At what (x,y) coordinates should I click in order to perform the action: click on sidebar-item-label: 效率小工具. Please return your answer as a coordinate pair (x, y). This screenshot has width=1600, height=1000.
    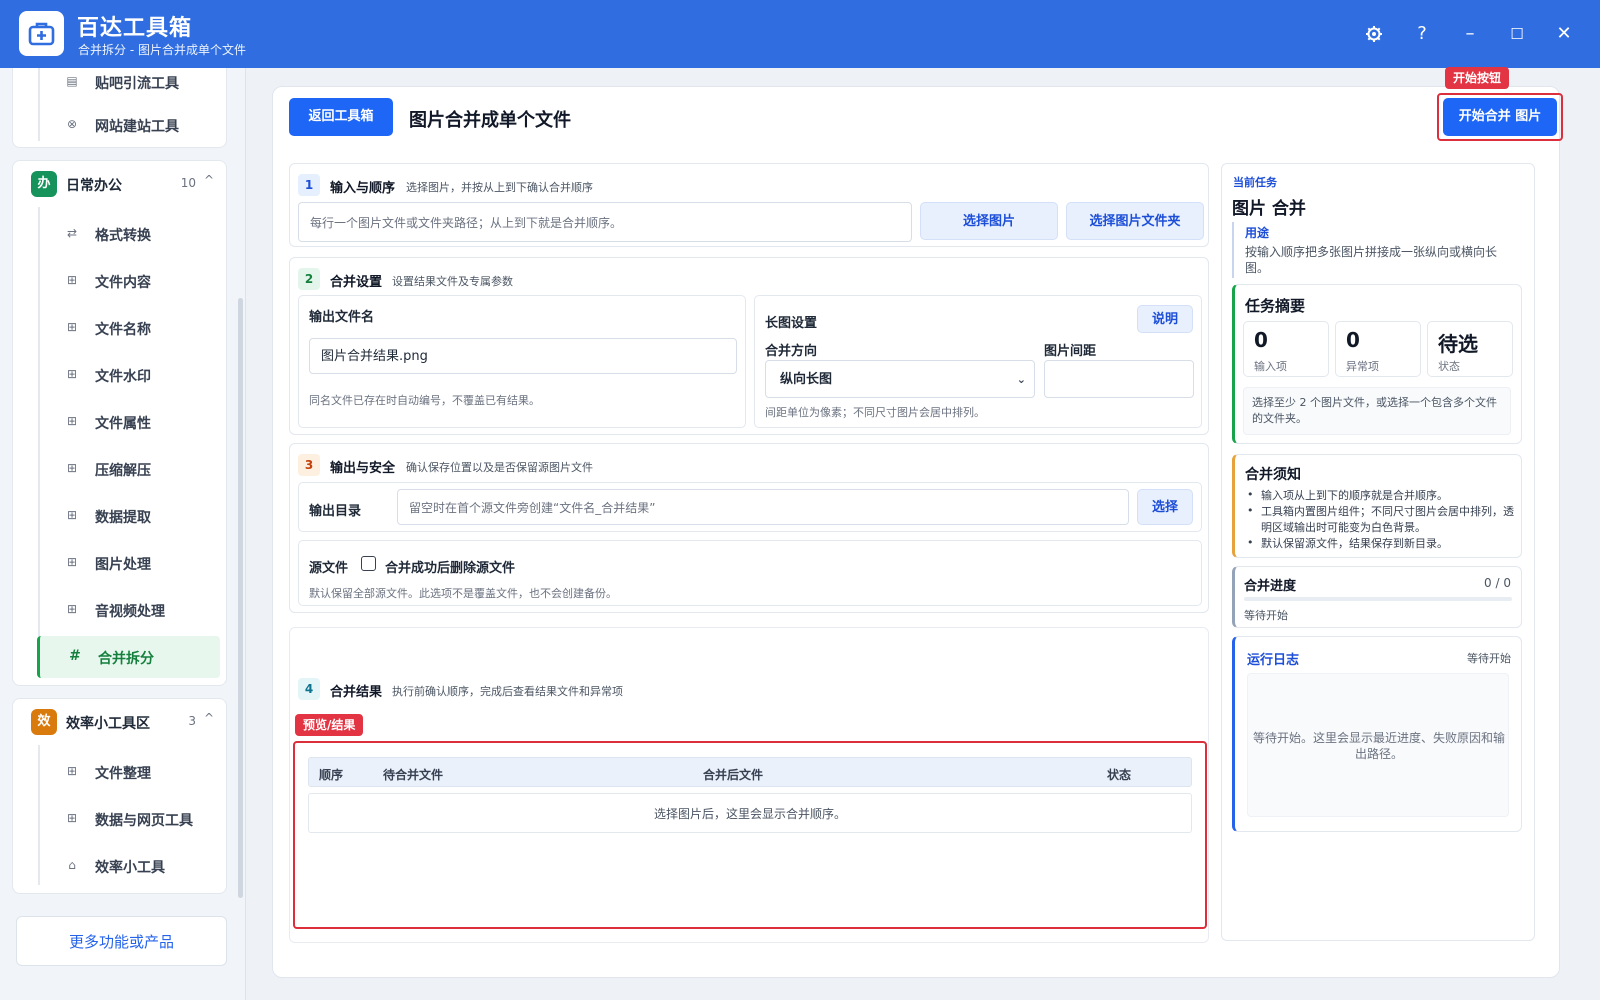
    Looking at the image, I should click on (130, 868).